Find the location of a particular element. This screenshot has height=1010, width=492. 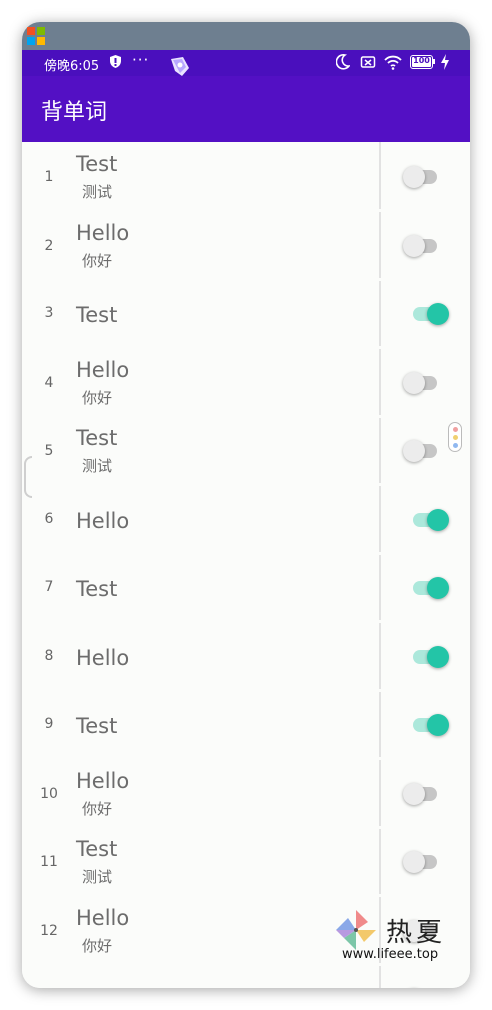

watermark-title: 热夏 is located at coordinates (416, 933).